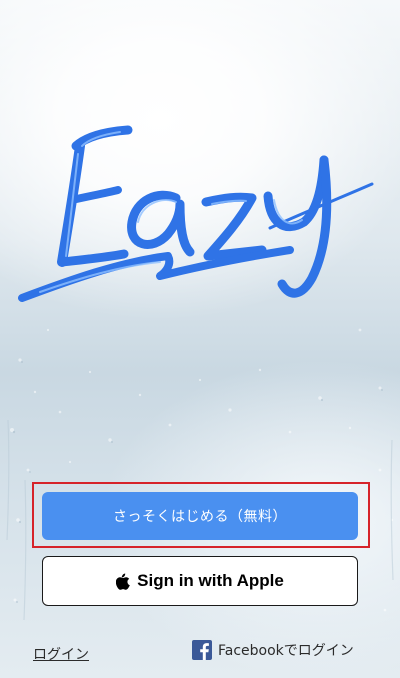 This screenshot has height=678, width=400. What do you see at coordinates (210, 580) in the screenshot?
I see `apple-signin-label: Sign in with Apple` at bounding box center [210, 580].